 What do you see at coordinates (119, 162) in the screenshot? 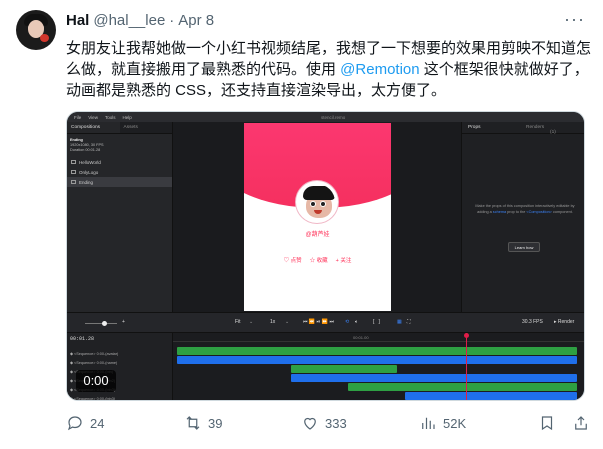
I see `composition-item: HelloWorld` at bounding box center [119, 162].